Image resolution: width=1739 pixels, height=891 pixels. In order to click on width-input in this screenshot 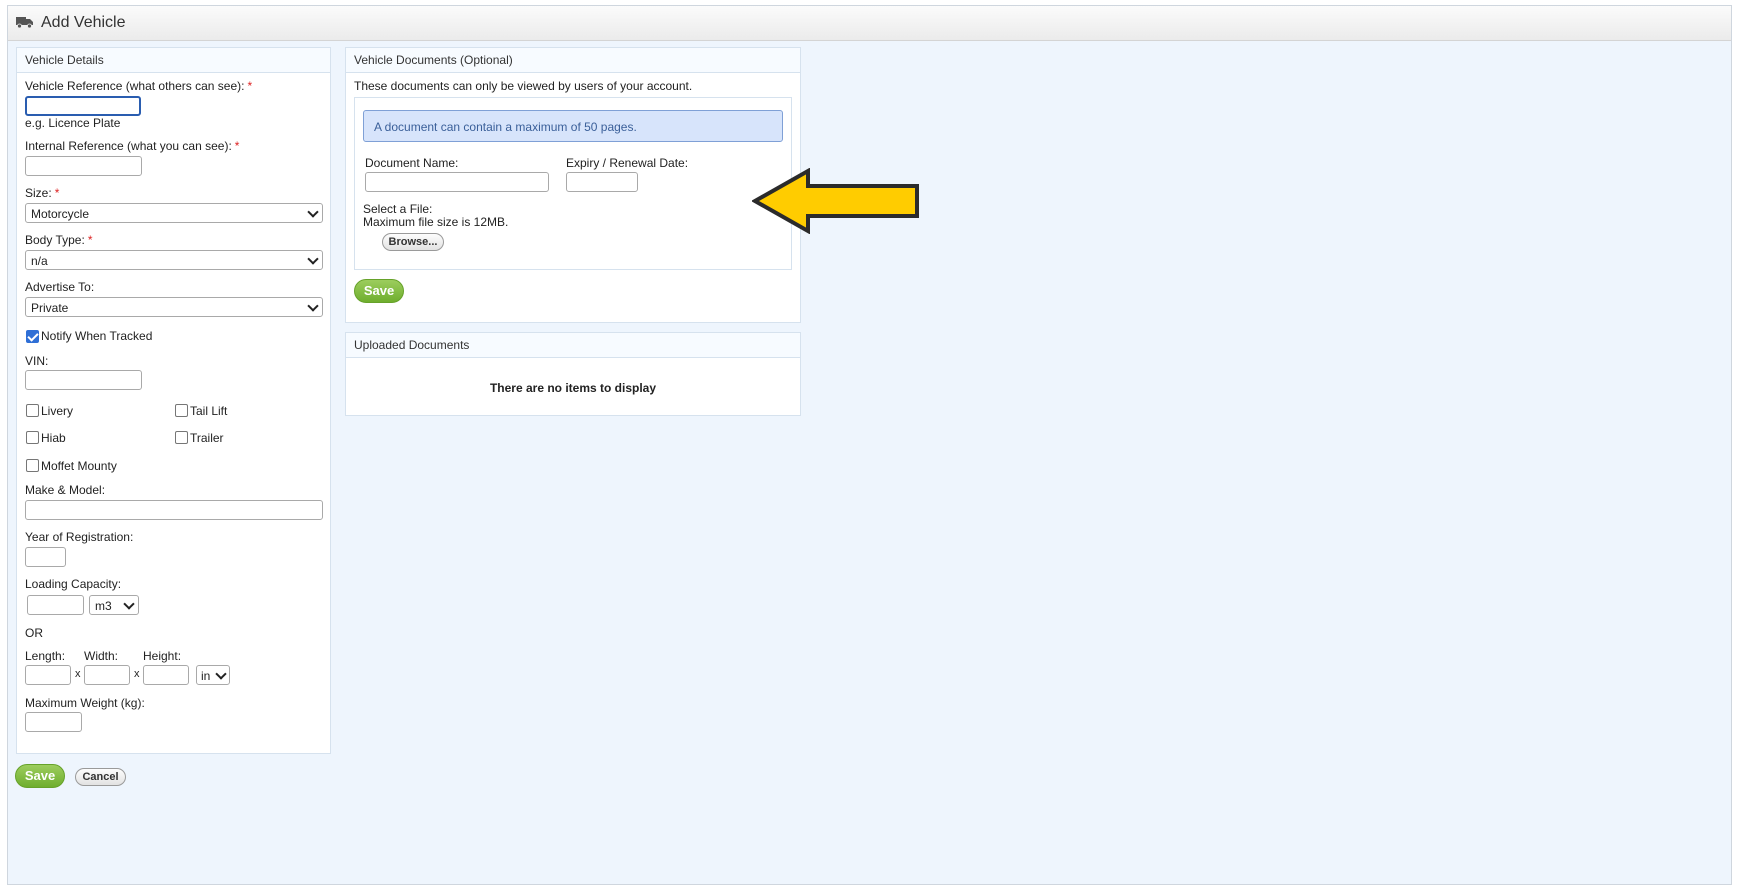, I will do `click(107, 675)`.